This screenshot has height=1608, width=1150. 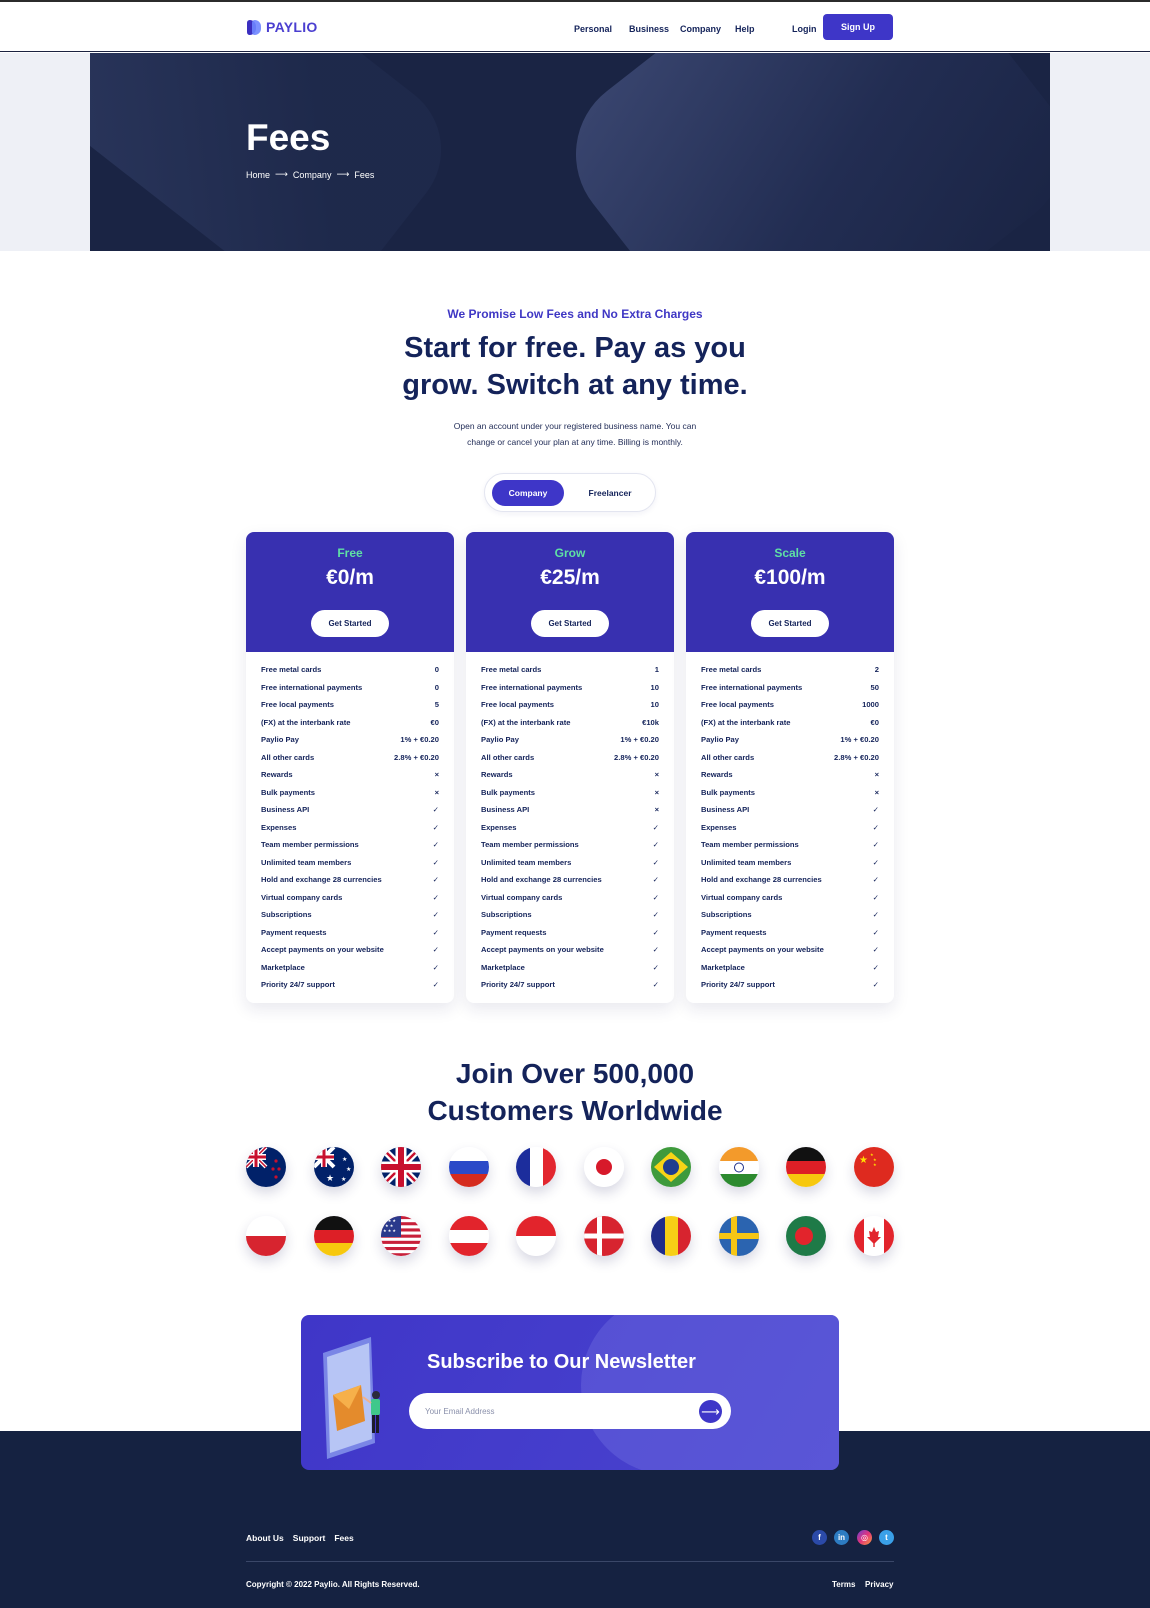 I want to click on breadcrumb-current: Fees, so click(x=364, y=174).